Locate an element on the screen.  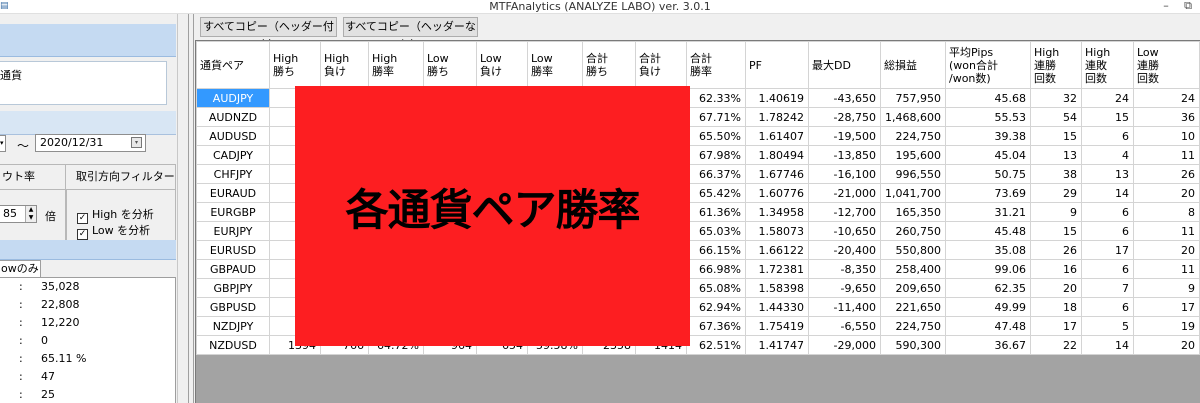
table-cell: -29,000 is located at coordinates (844, 345).